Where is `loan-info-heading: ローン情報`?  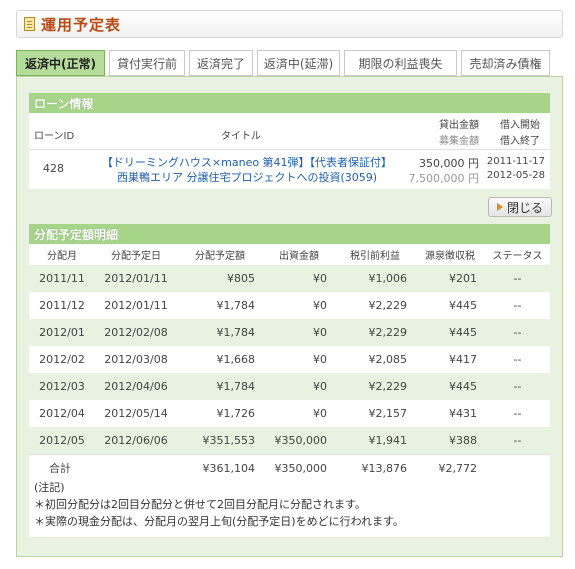
loan-info-heading: ローン情報 is located at coordinates (289, 103).